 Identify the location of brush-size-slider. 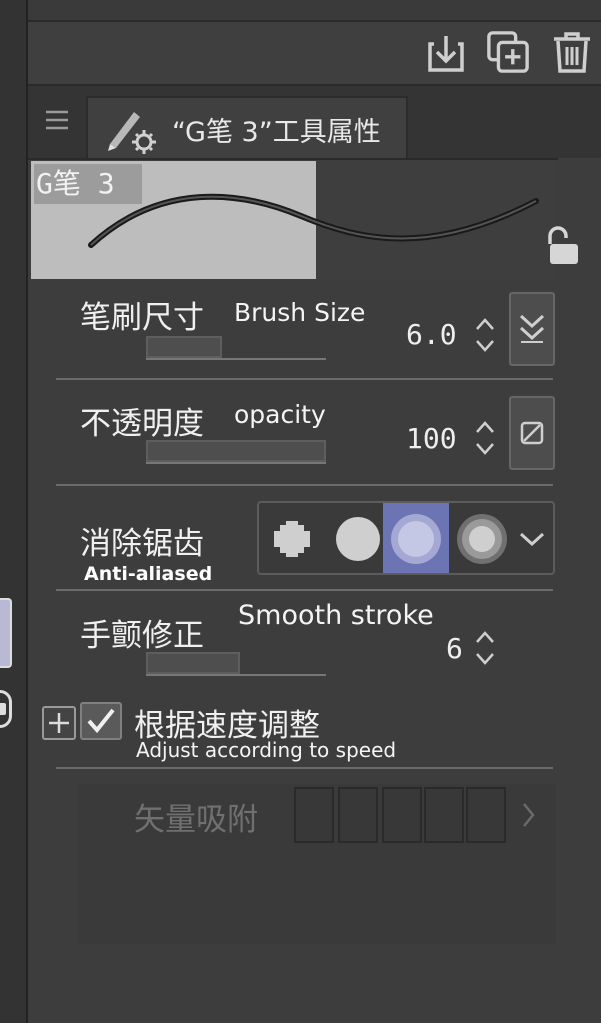
(236, 349).